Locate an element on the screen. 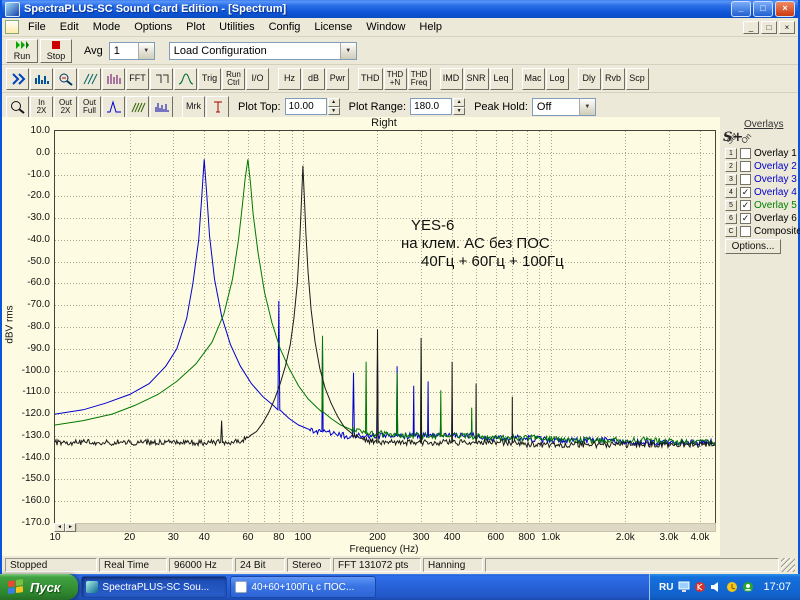 The width and height of the screenshot is (800, 600). tool-fft-button: FFT is located at coordinates (137, 78).